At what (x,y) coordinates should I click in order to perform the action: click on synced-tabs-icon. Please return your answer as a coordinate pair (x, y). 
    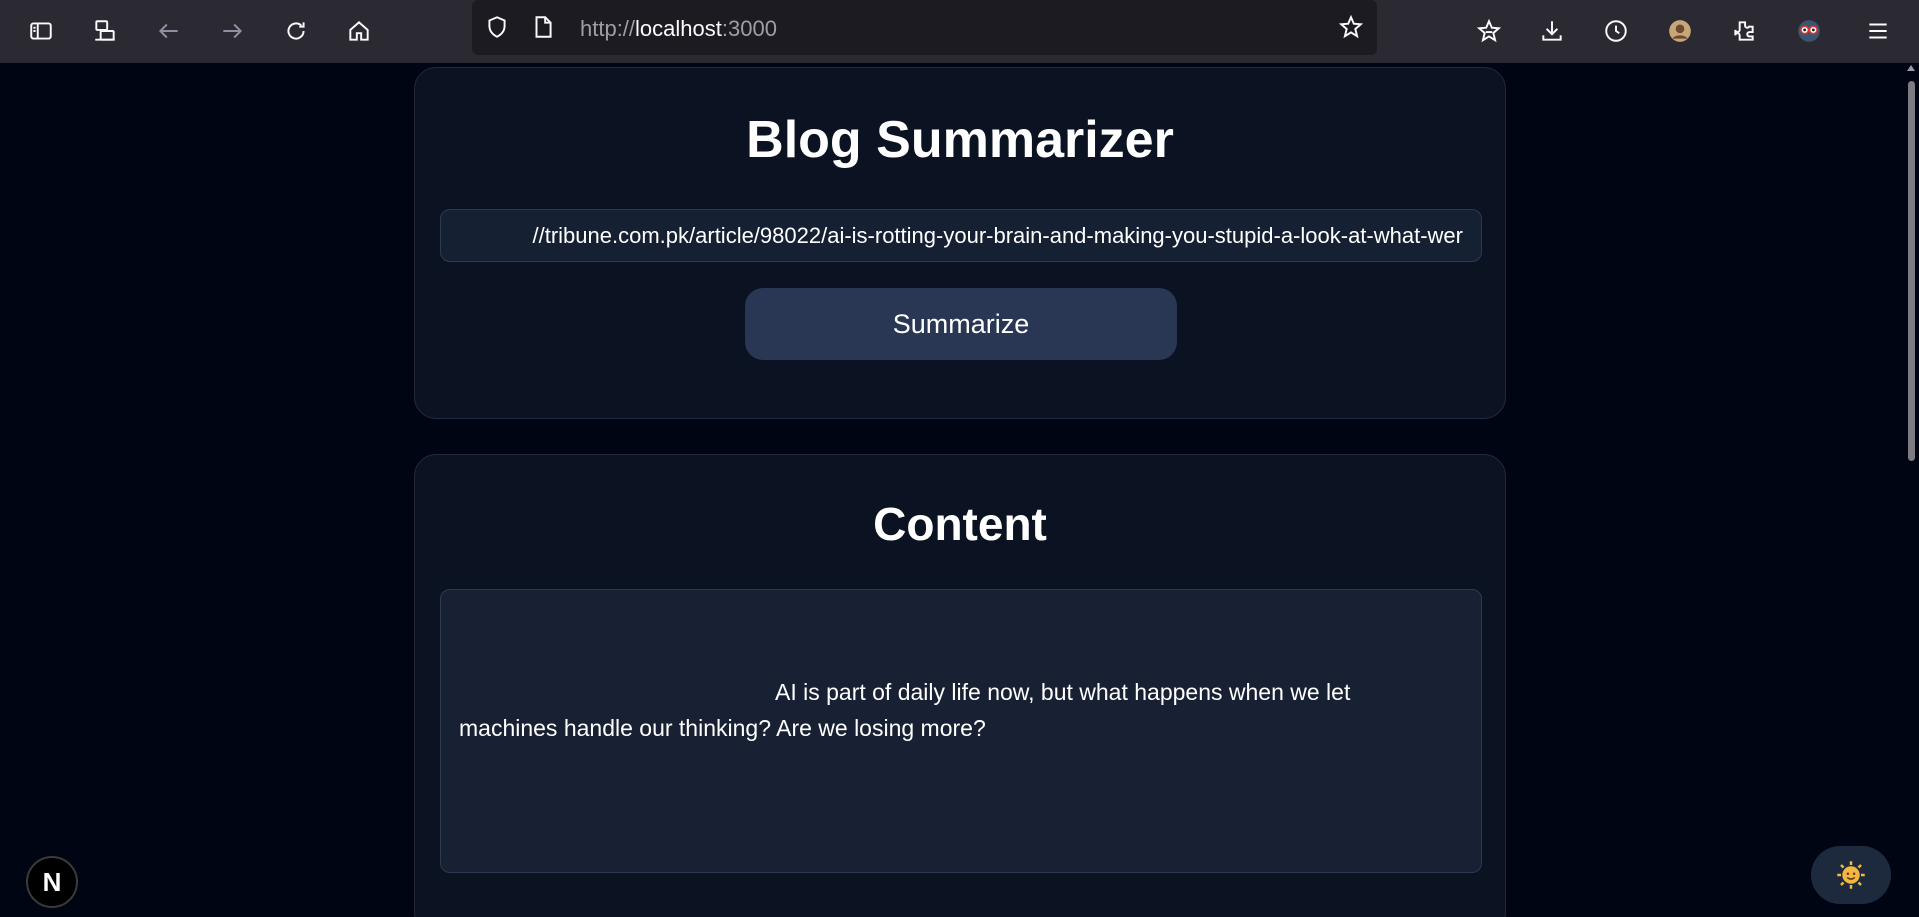
    Looking at the image, I should click on (105, 31).